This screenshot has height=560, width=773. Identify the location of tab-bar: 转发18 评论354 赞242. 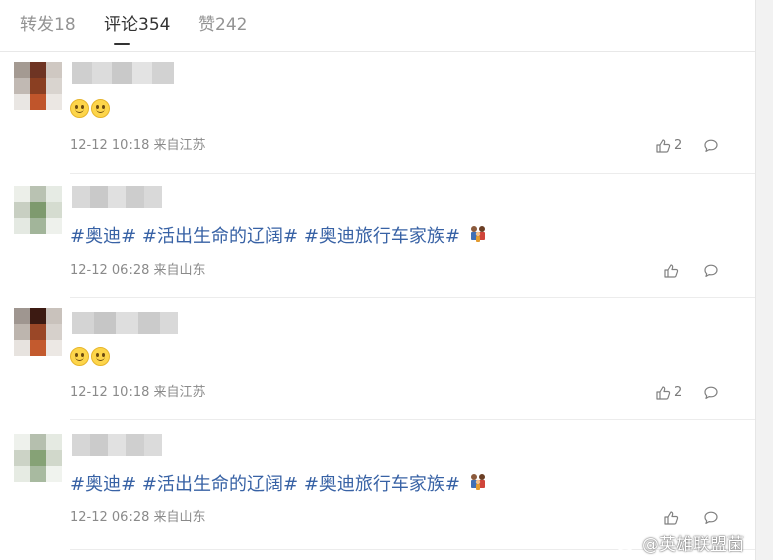
(377, 26).